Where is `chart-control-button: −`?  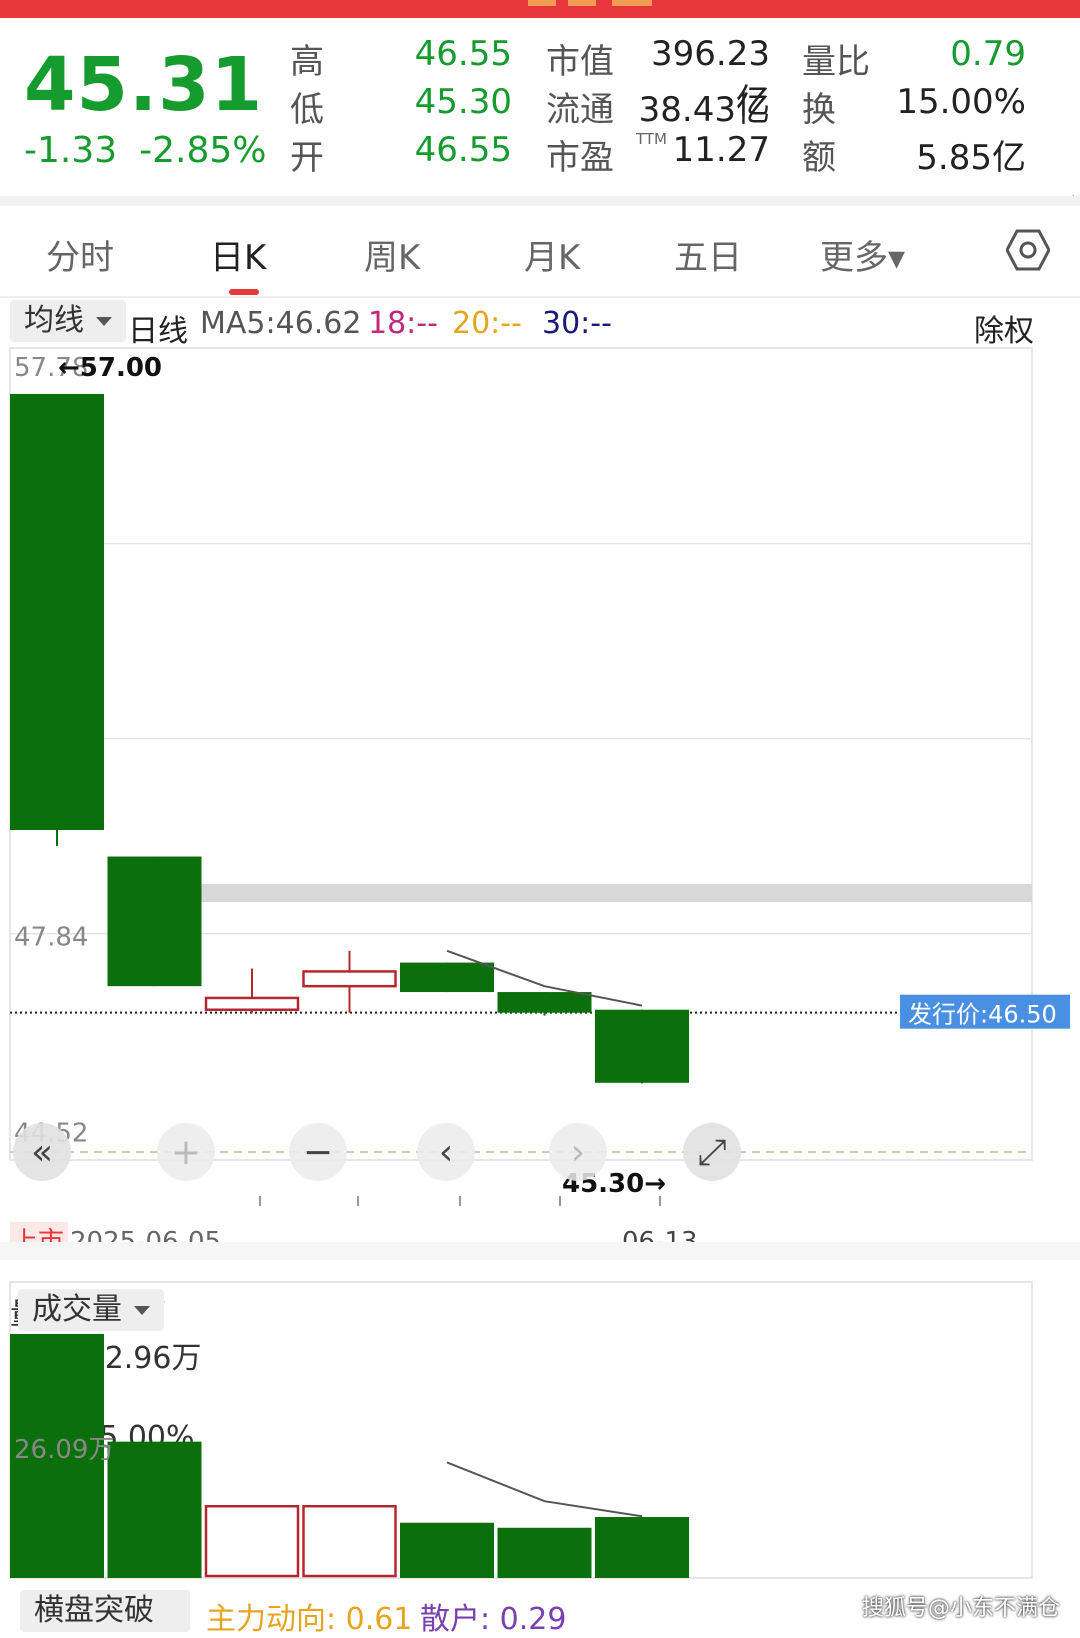
chart-control-button: − is located at coordinates (318, 1152).